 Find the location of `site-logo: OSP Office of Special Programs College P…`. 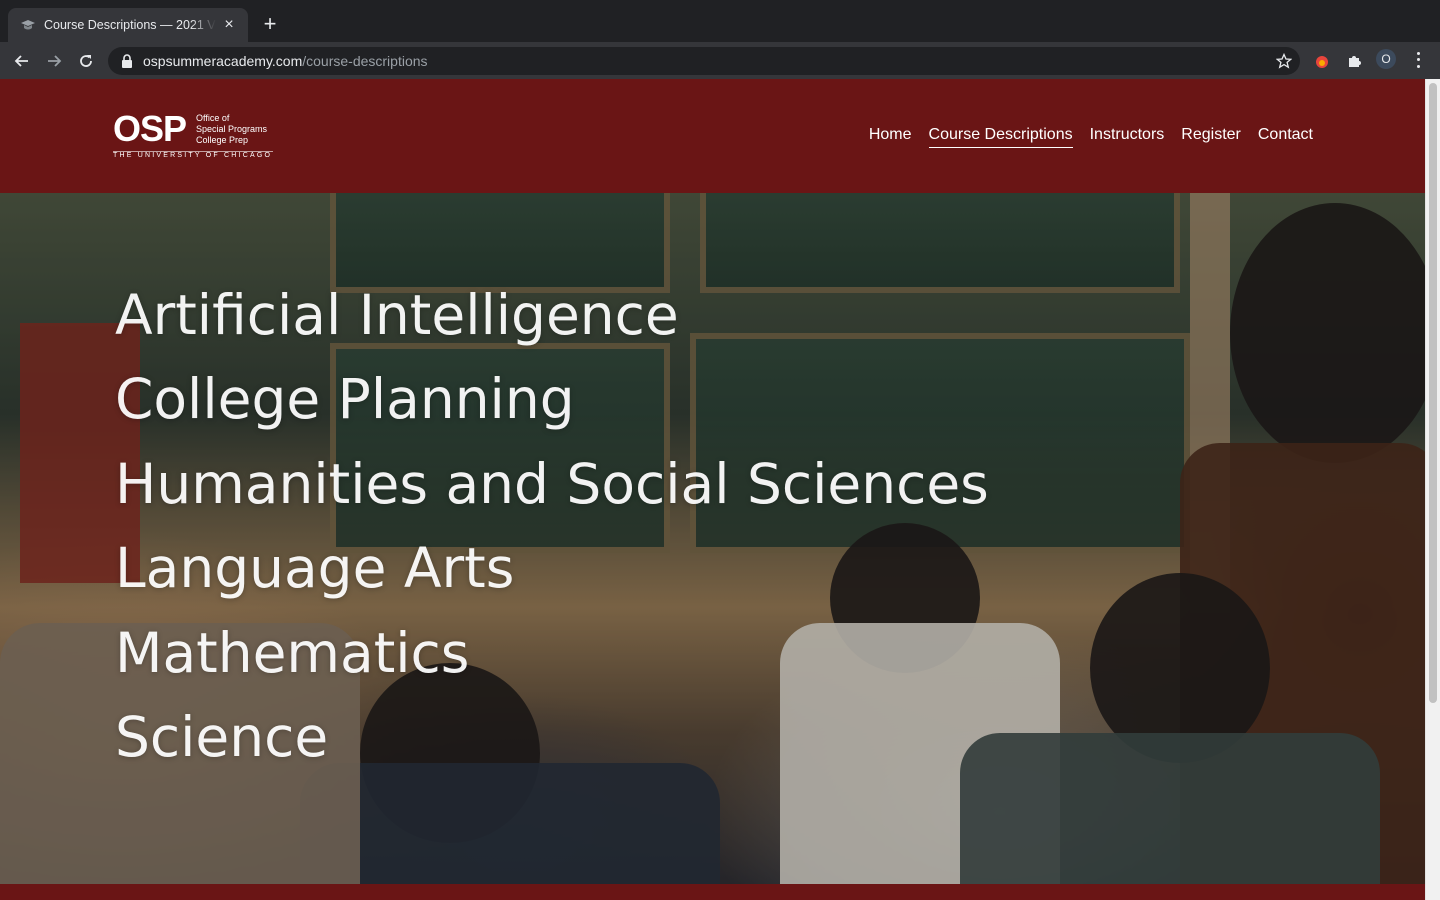

site-logo: OSP Office of Special Programs College P… is located at coordinates (194, 136).